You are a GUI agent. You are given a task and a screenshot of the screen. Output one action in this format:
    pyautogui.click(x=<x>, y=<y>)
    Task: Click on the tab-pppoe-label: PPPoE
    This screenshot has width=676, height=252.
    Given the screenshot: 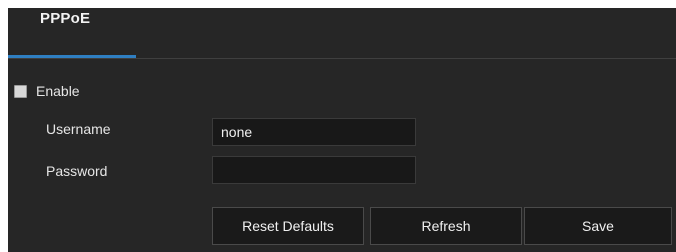 What is the action you would take?
    pyautogui.click(x=65, y=18)
    